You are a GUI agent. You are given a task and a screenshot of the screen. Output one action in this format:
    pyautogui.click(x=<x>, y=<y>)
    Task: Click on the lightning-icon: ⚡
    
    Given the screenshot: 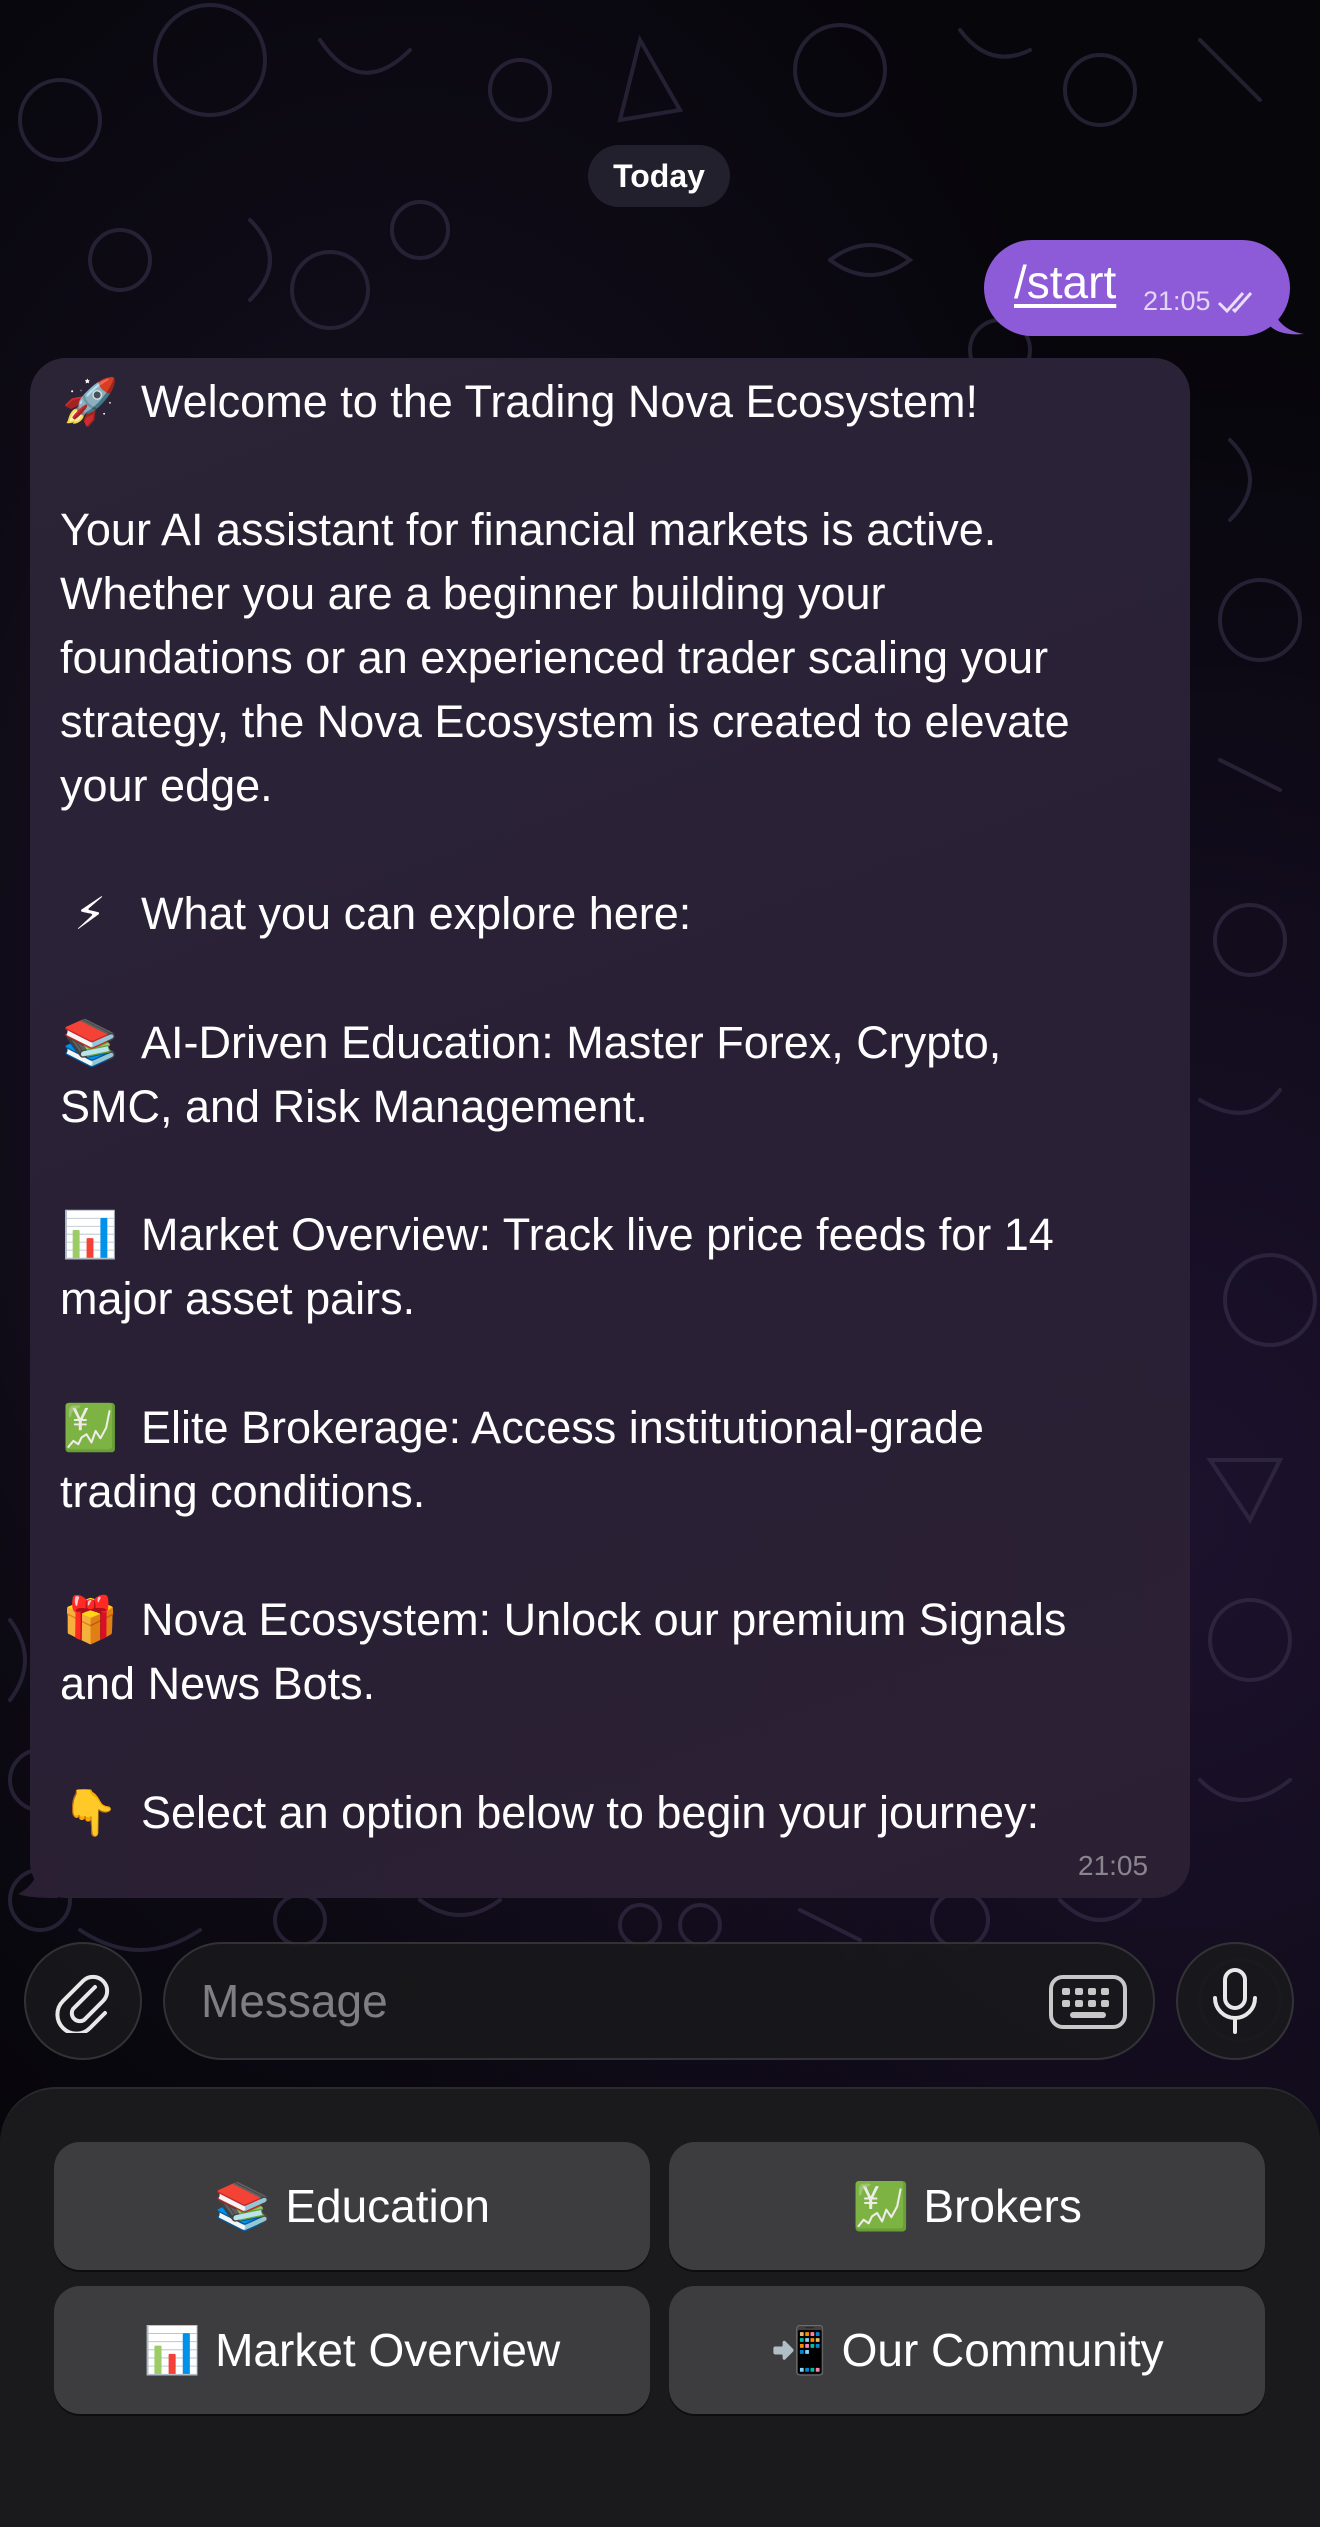 What is the action you would take?
    pyautogui.click(x=90, y=913)
    